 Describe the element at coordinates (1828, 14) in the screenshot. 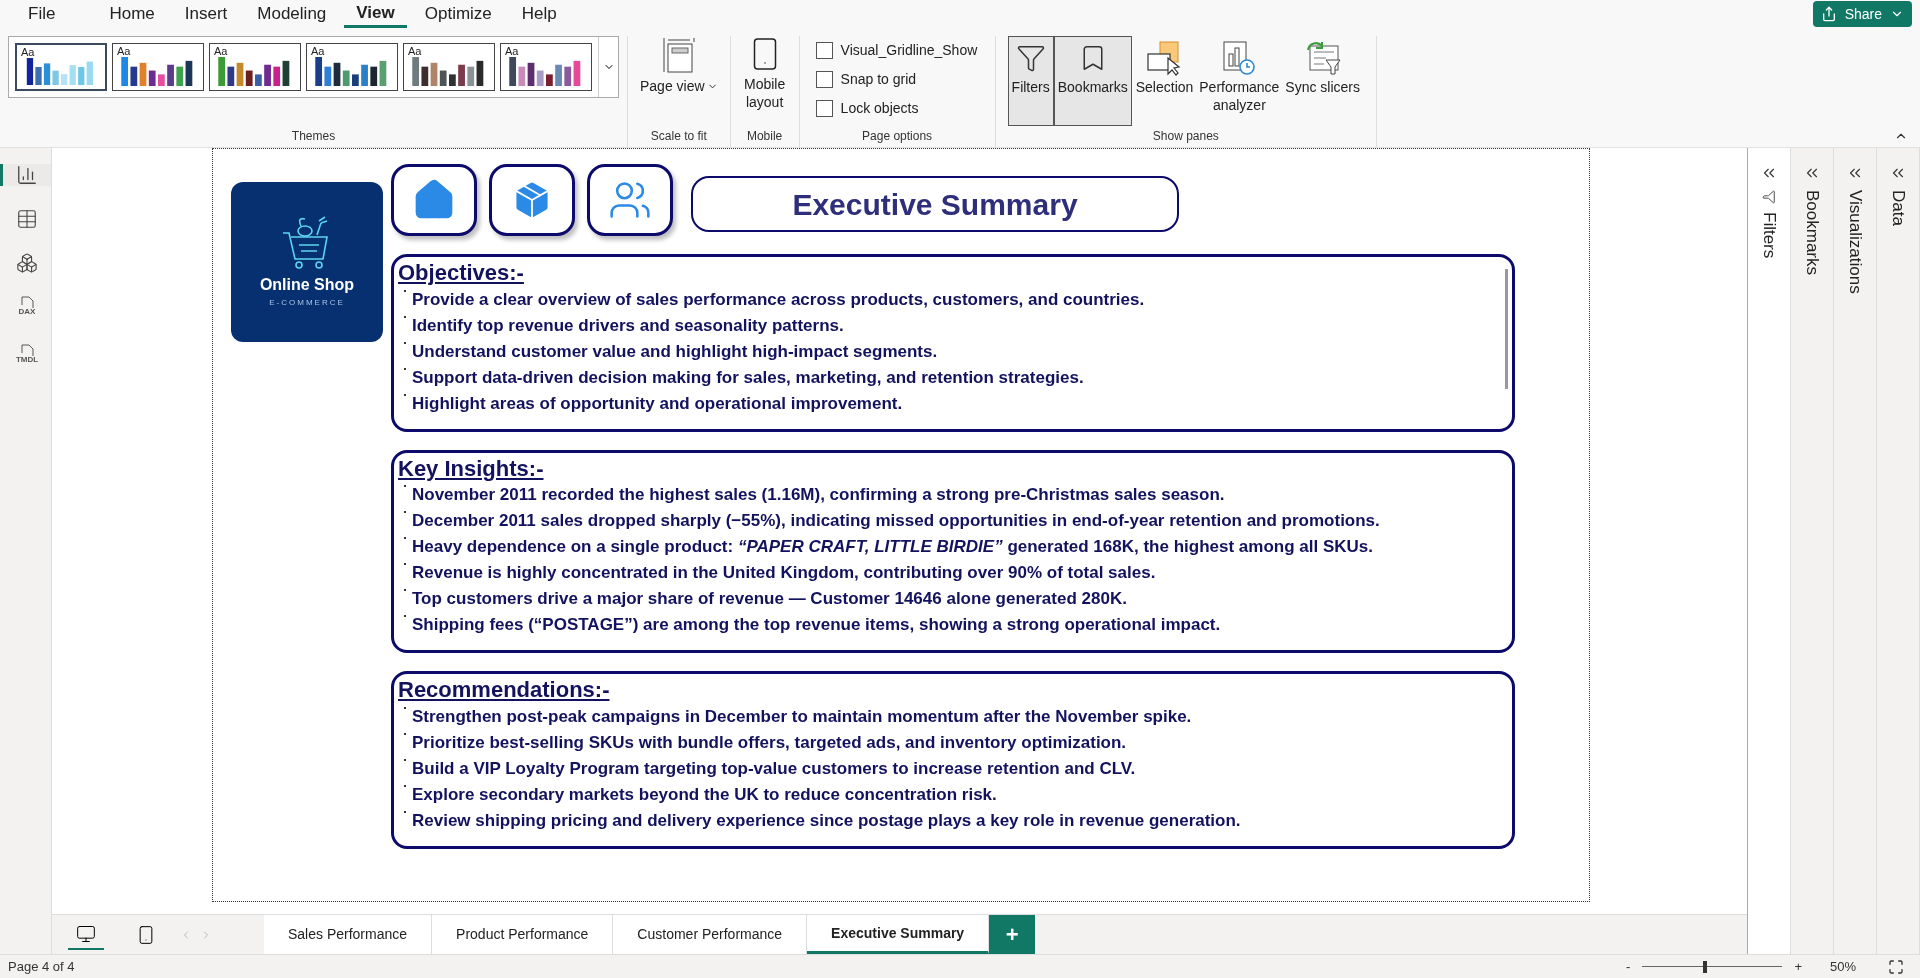

I see `share-icon` at that location.